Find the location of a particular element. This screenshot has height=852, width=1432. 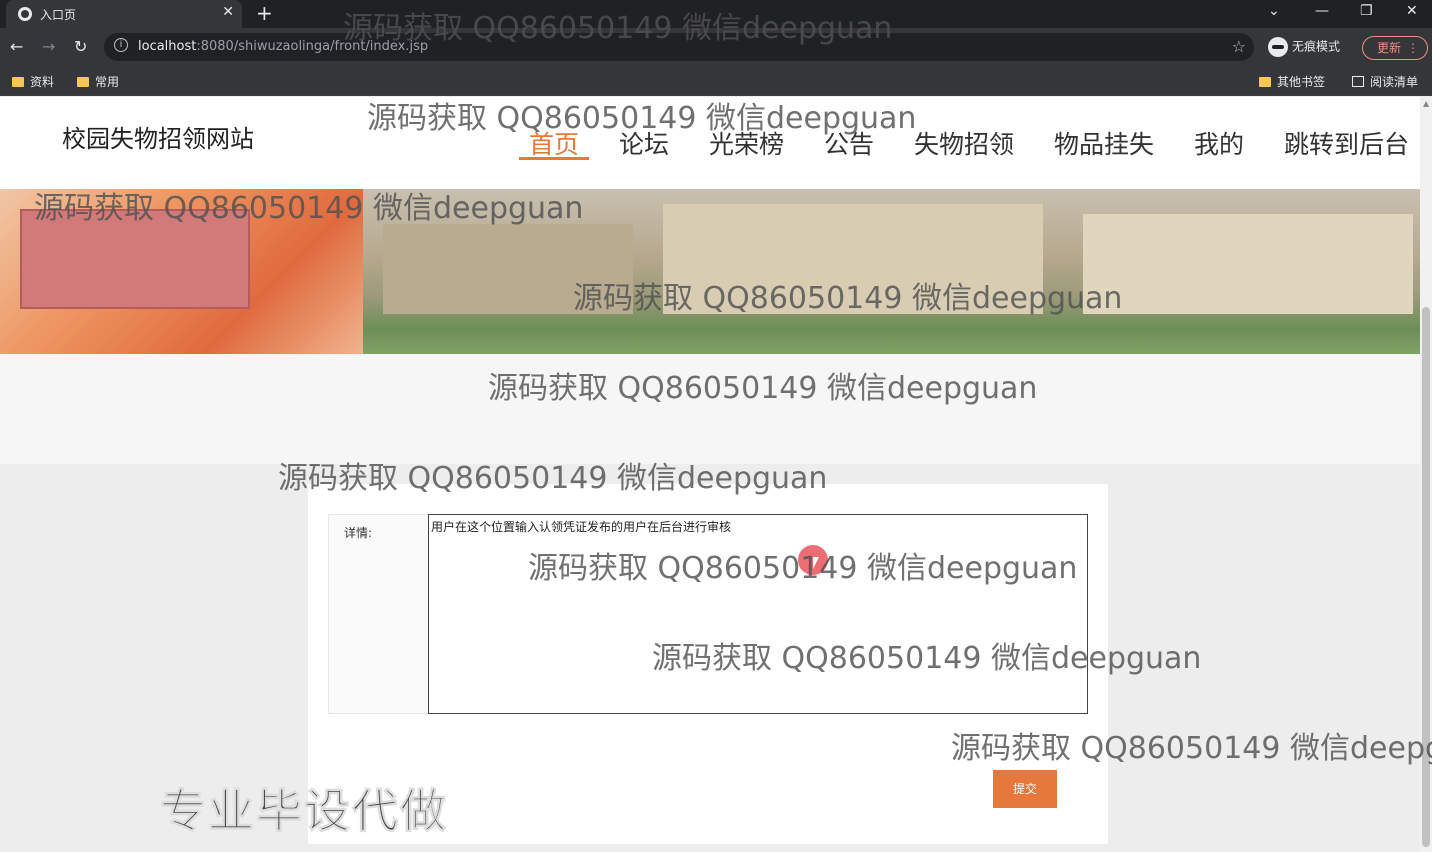

bookmarks-bar: 资料 常用 其他书签 阅读清单 is located at coordinates (716, 81).